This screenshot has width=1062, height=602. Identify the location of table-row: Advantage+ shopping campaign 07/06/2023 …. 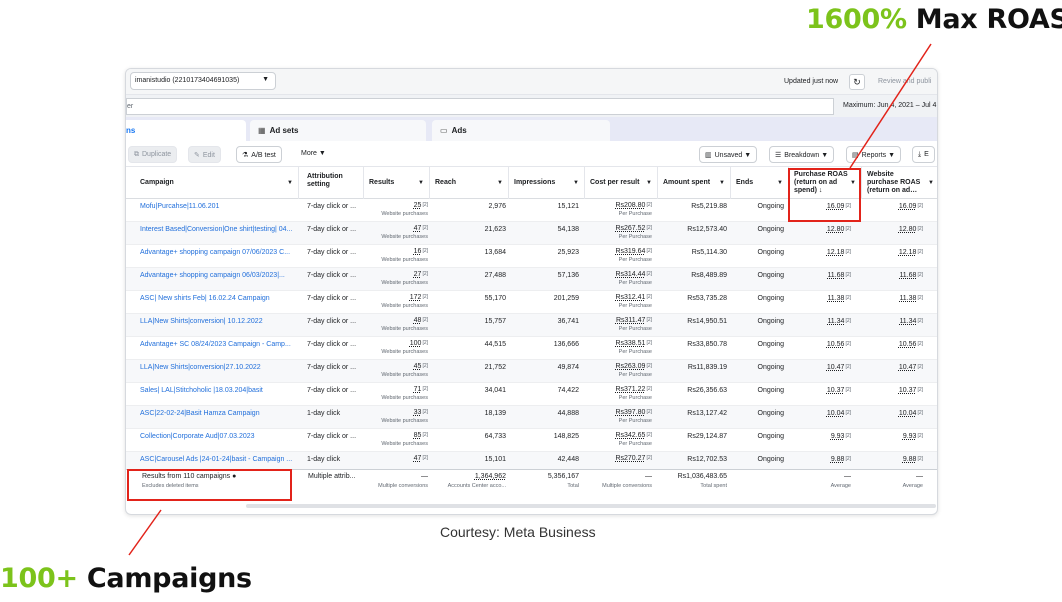
(531, 256).